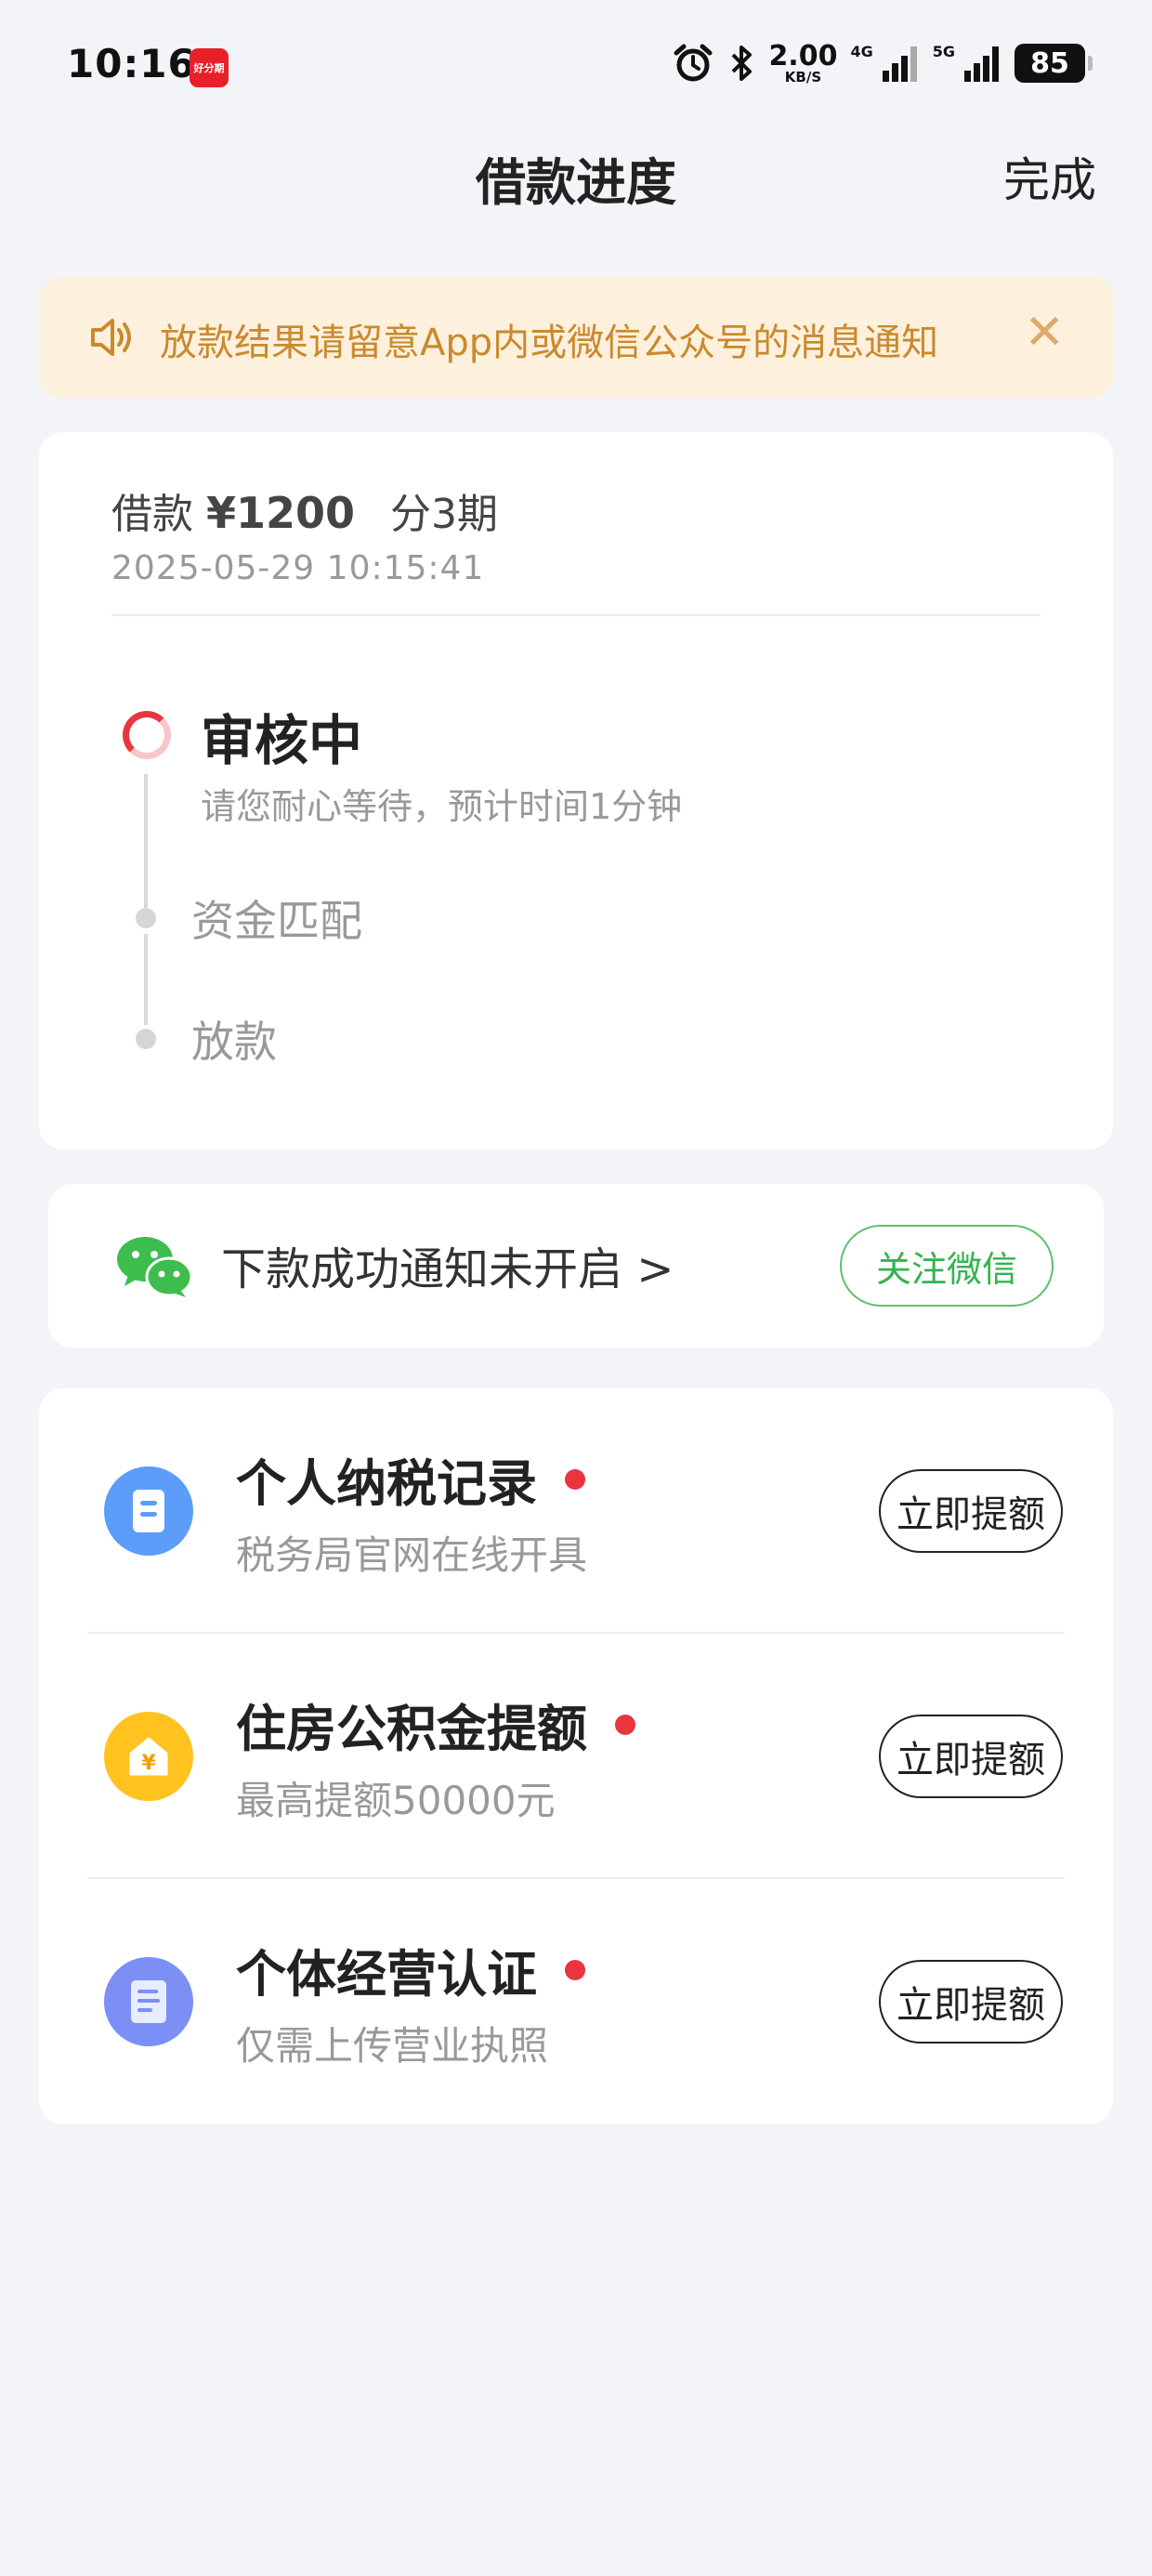 The width and height of the screenshot is (1152, 2576). I want to click on wechat-notify-link: 下款成功通知未开启 >, so click(447, 1264).